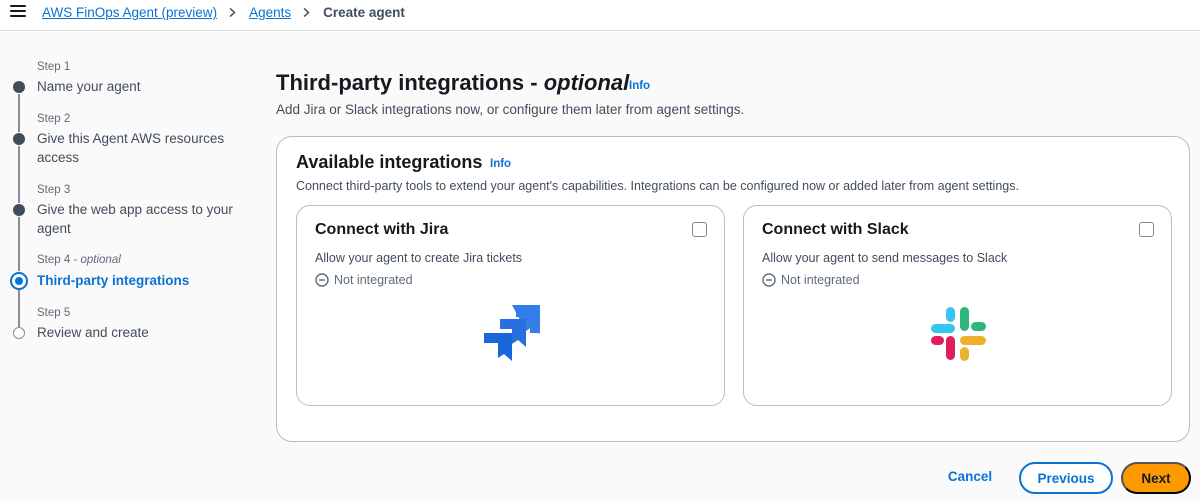 The height and width of the screenshot is (501, 1200). What do you see at coordinates (364, 12) in the screenshot?
I see `breadcrumb-current: Create agent` at bounding box center [364, 12].